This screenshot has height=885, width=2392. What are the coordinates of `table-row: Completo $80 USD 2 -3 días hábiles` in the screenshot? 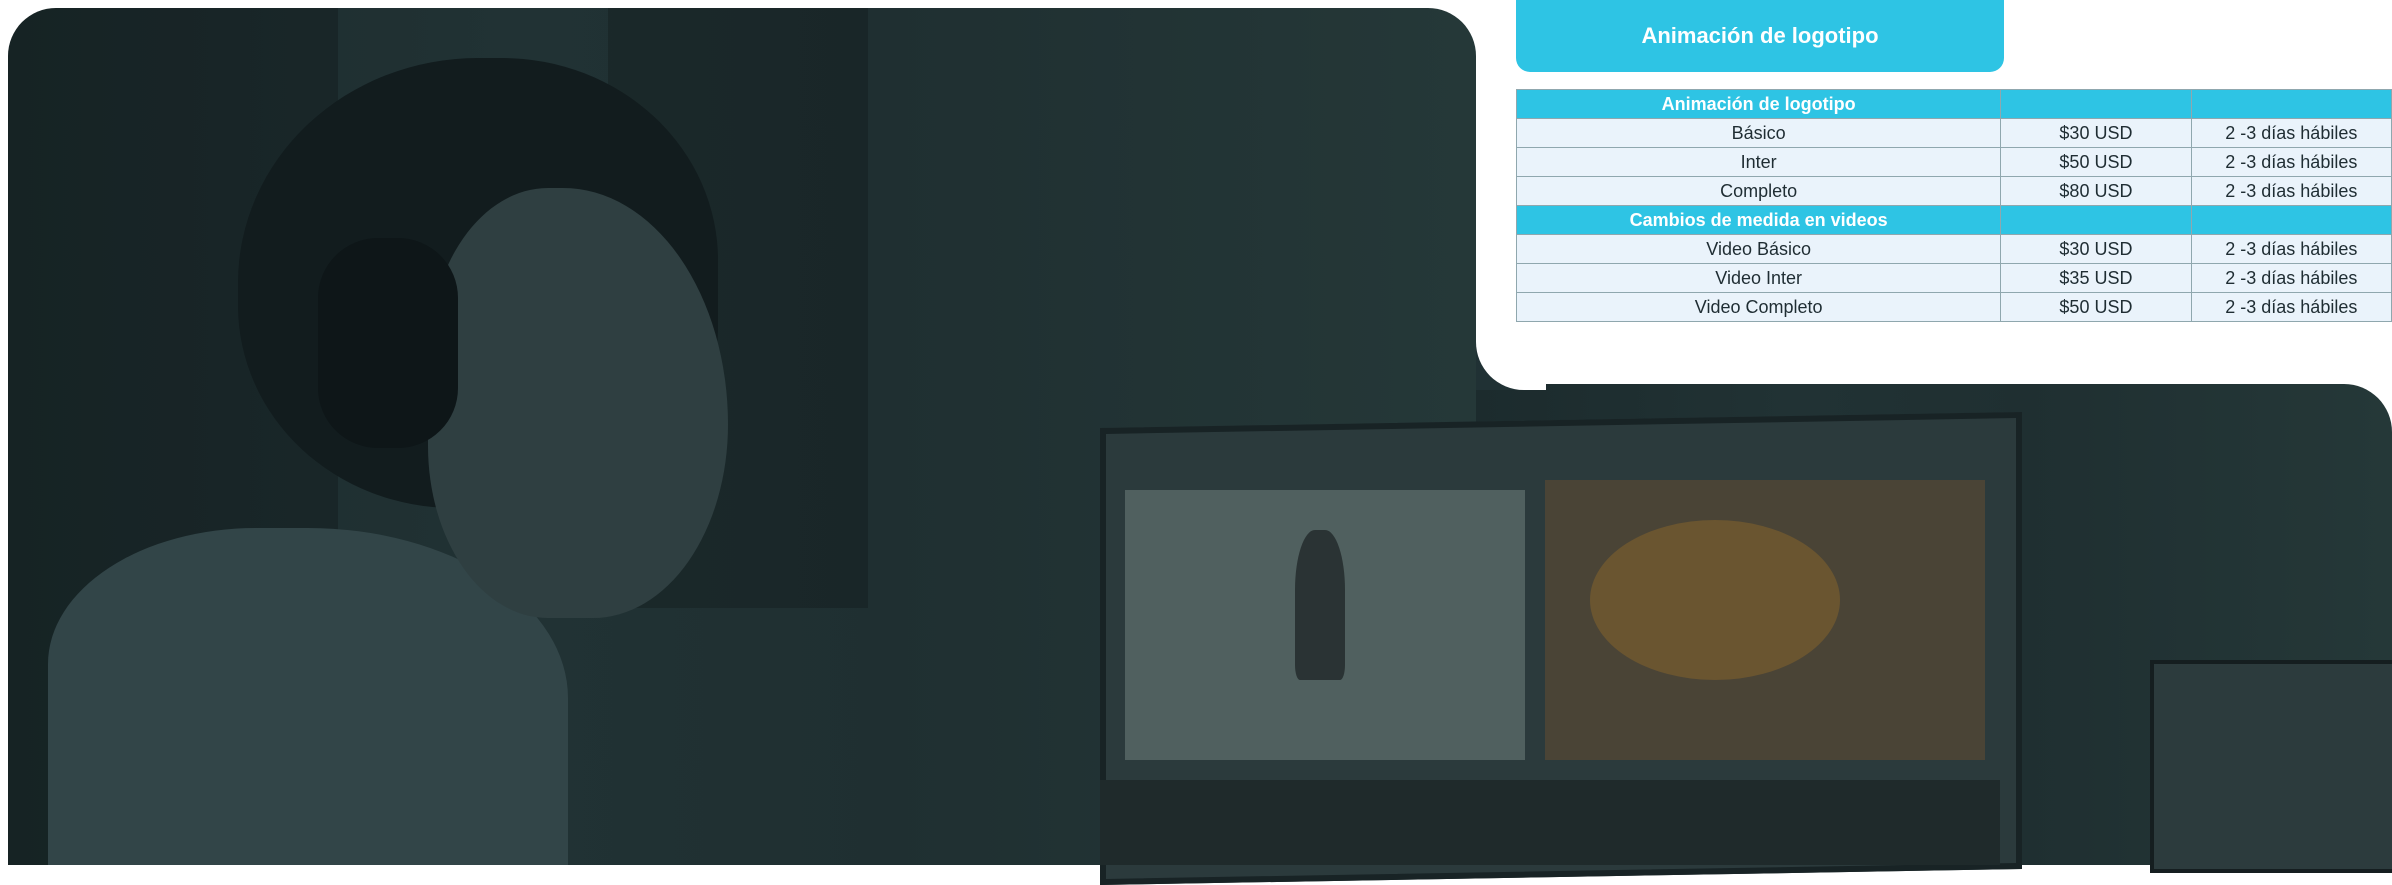 It's located at (1953, 191).